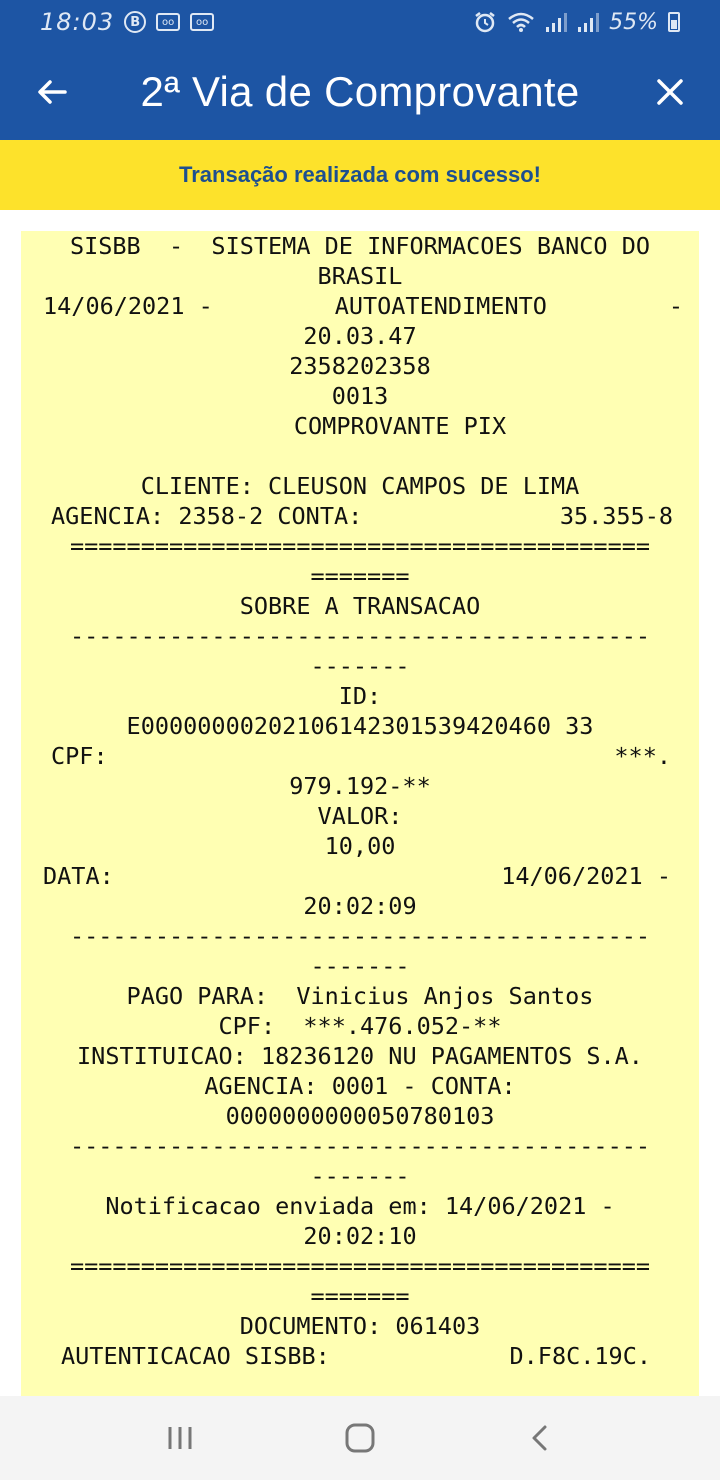 The width and height of the screenshot is (720, 1480). I want to click on receipt-value: 10,00, so click(360, 846).